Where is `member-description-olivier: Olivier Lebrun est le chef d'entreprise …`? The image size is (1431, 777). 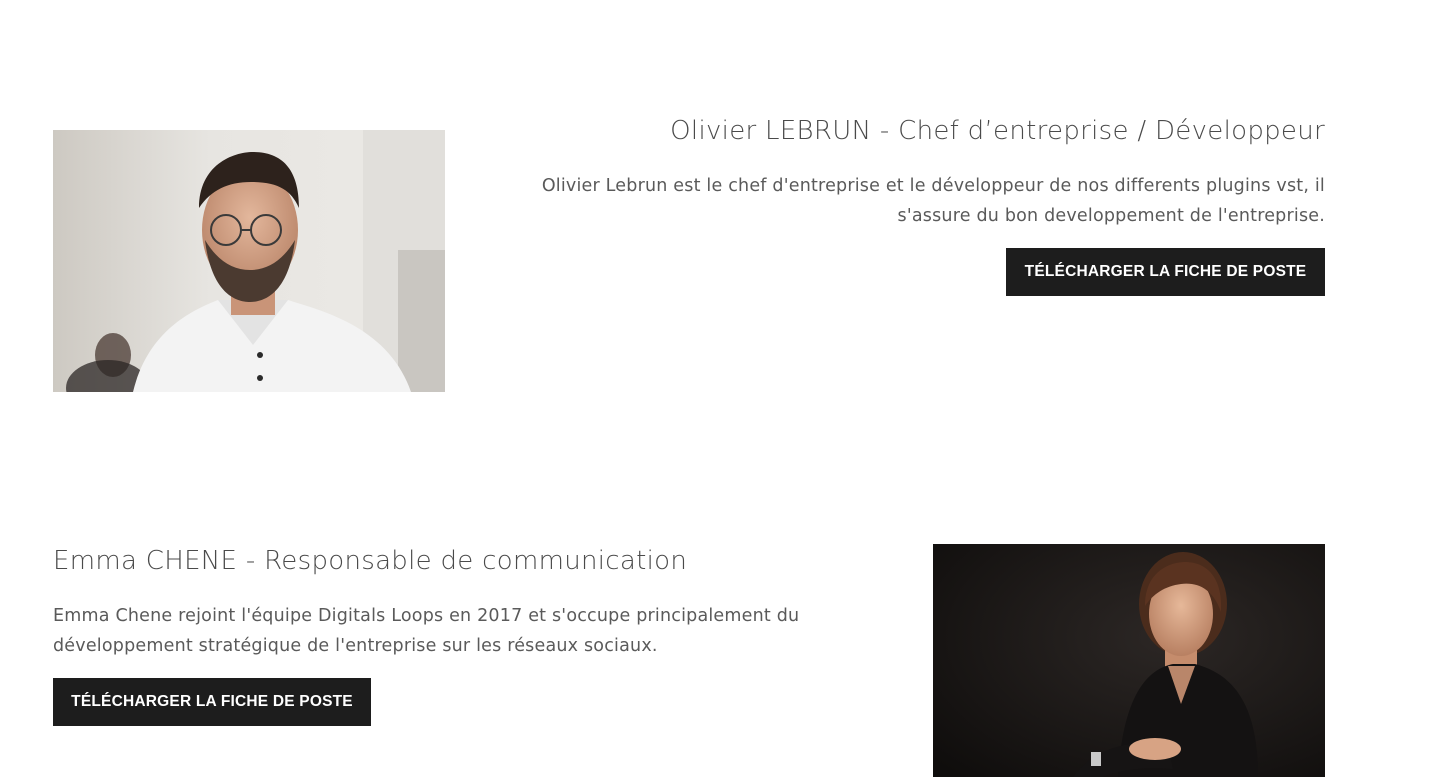 member-description-olivier: Olivier Lebrun est le chef d'entreprise … is located at coordinates (933, 201).